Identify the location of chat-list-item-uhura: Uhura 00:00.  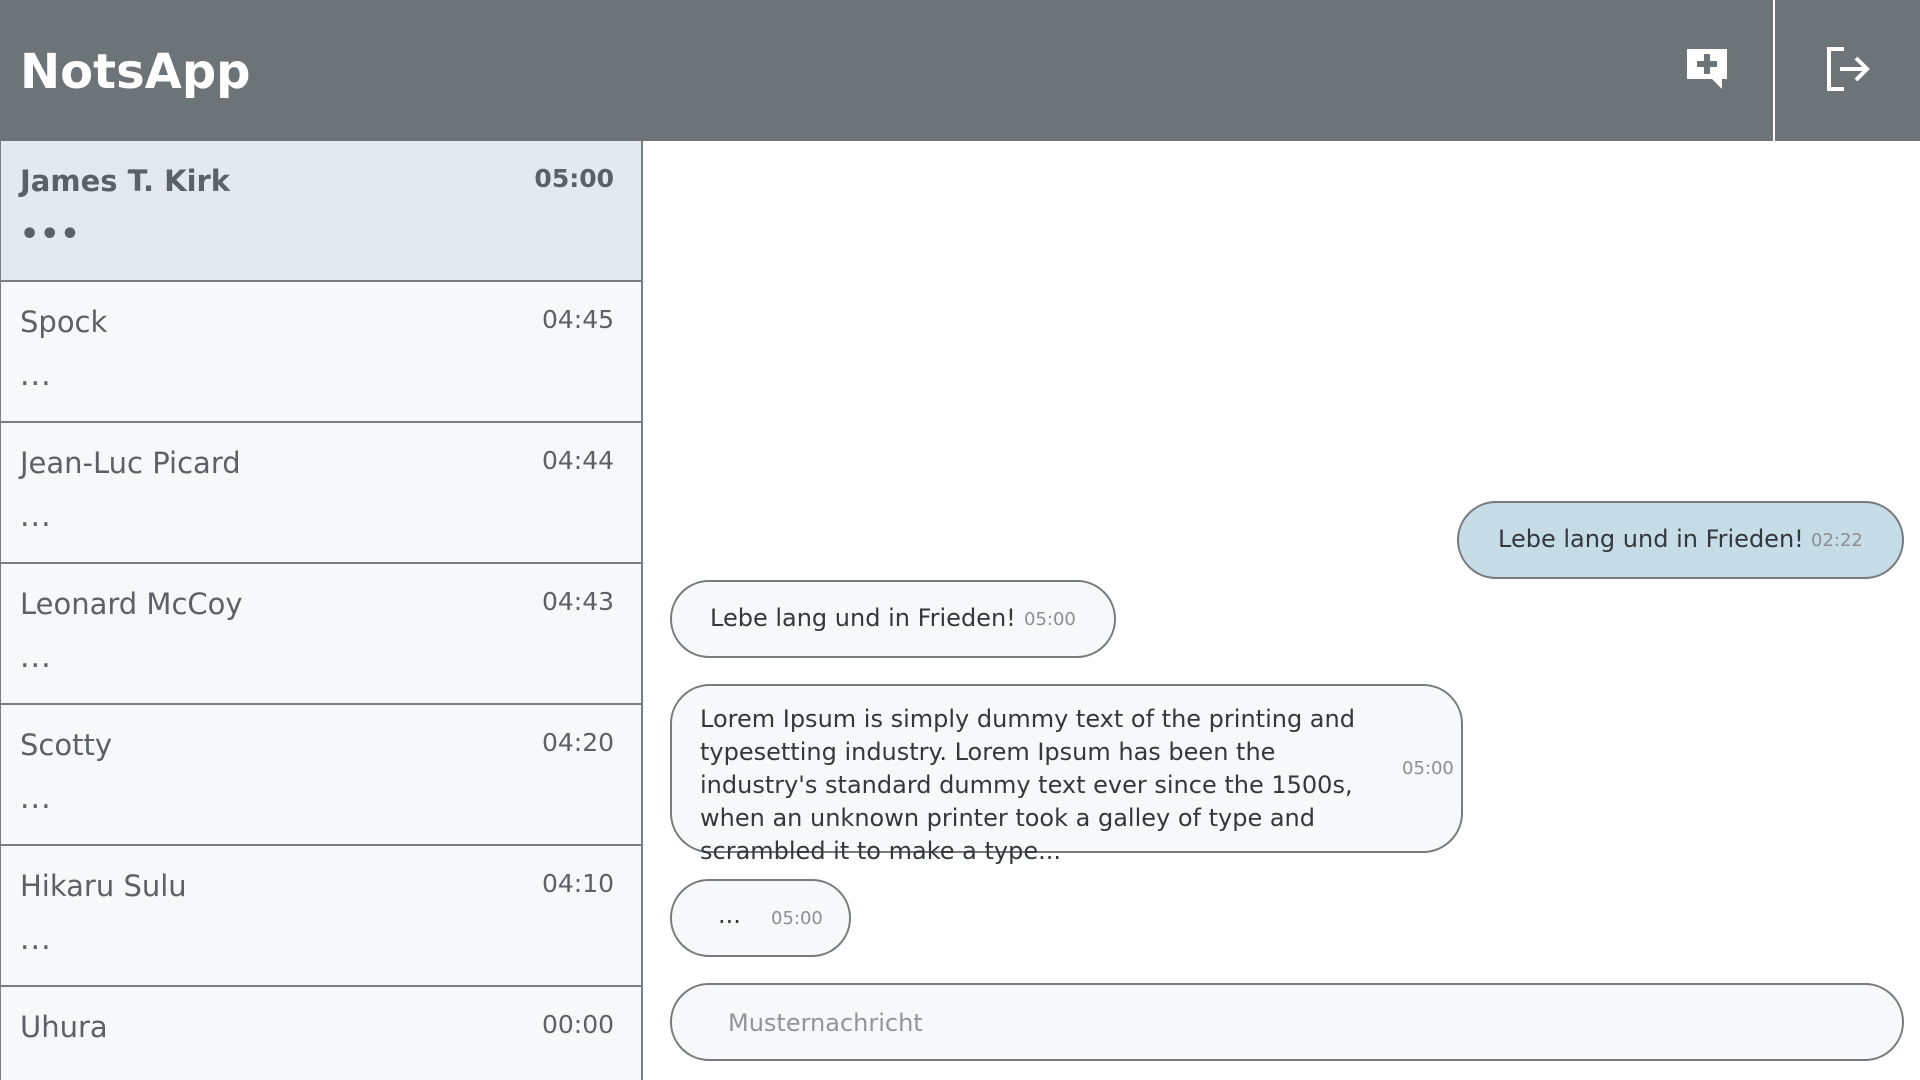
(320, 1033).